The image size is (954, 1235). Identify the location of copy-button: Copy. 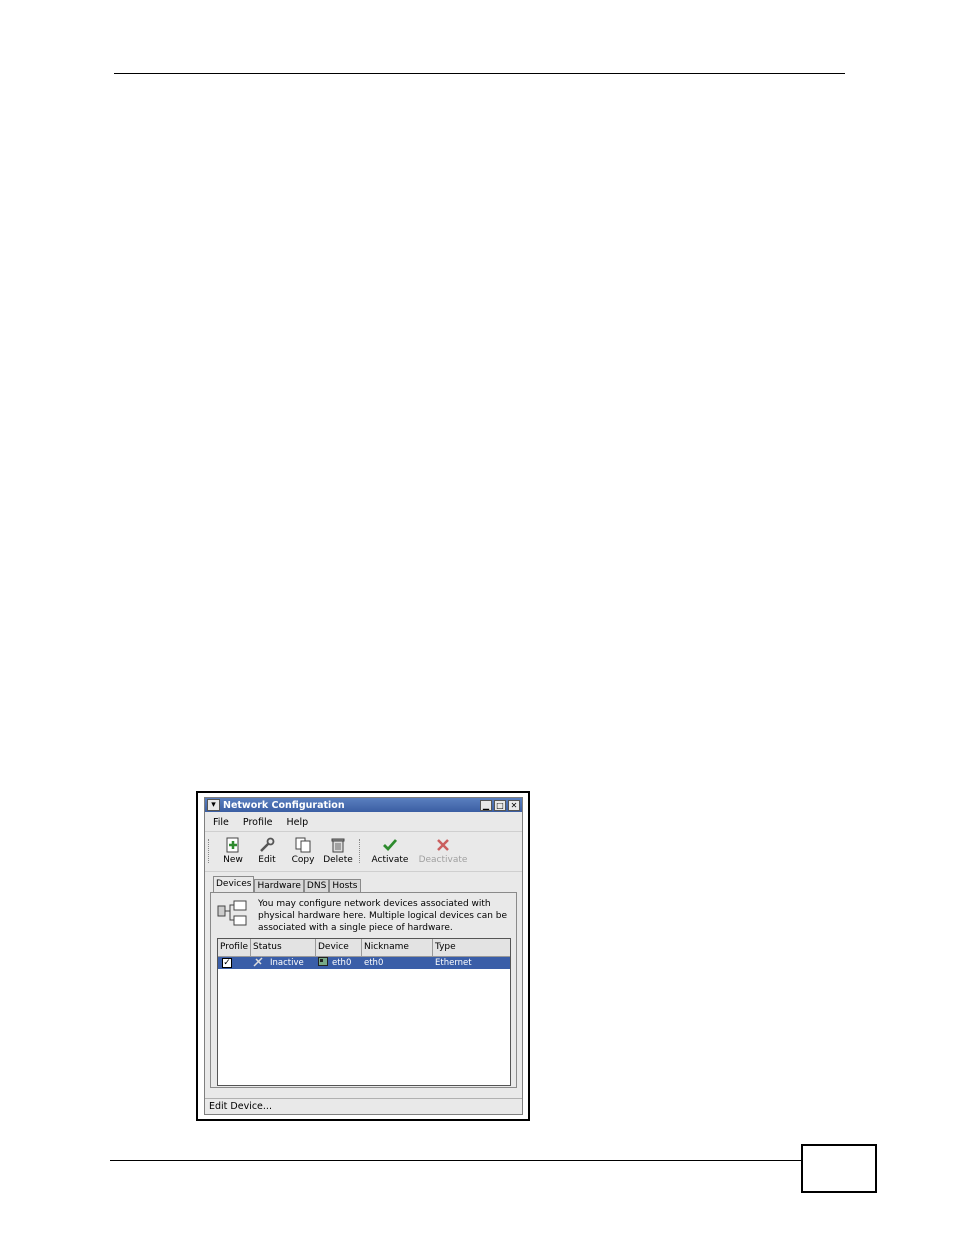
(303, 850).